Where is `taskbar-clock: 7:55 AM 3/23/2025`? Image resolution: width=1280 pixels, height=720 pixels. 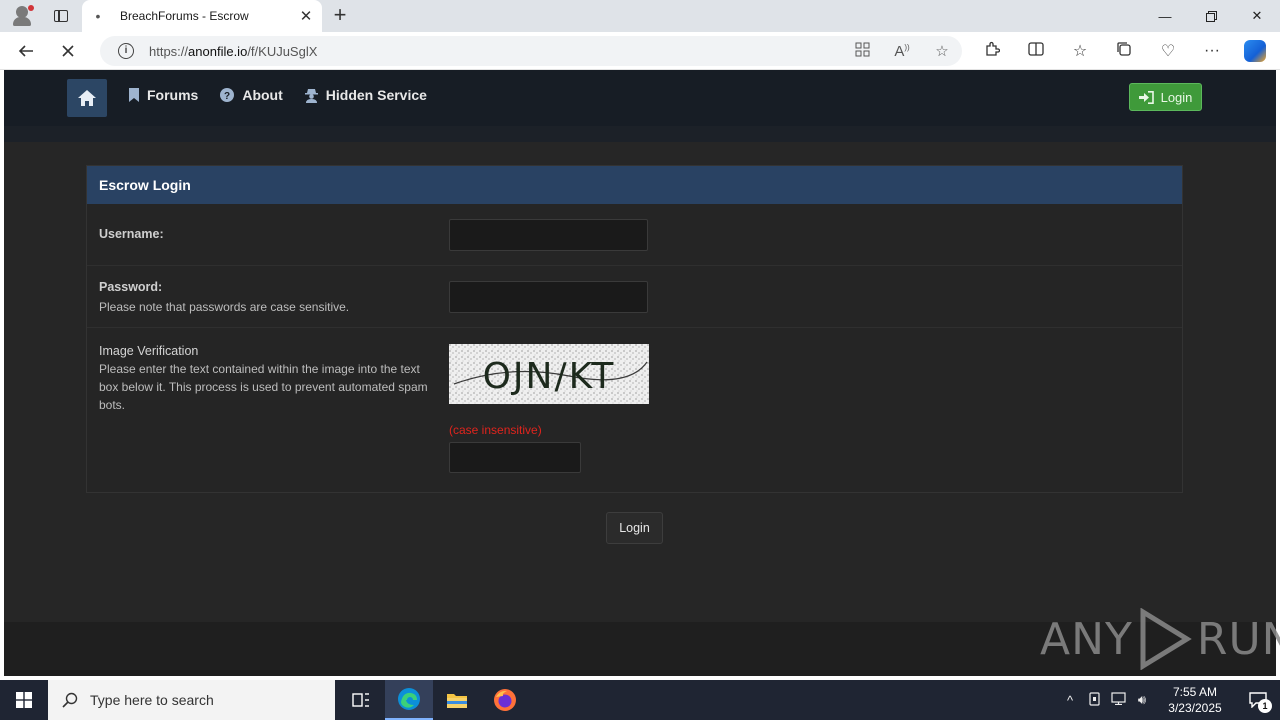
taskbar-clock: 7:55 AM 3/23/2025 is located at coordinates (1195, 700).